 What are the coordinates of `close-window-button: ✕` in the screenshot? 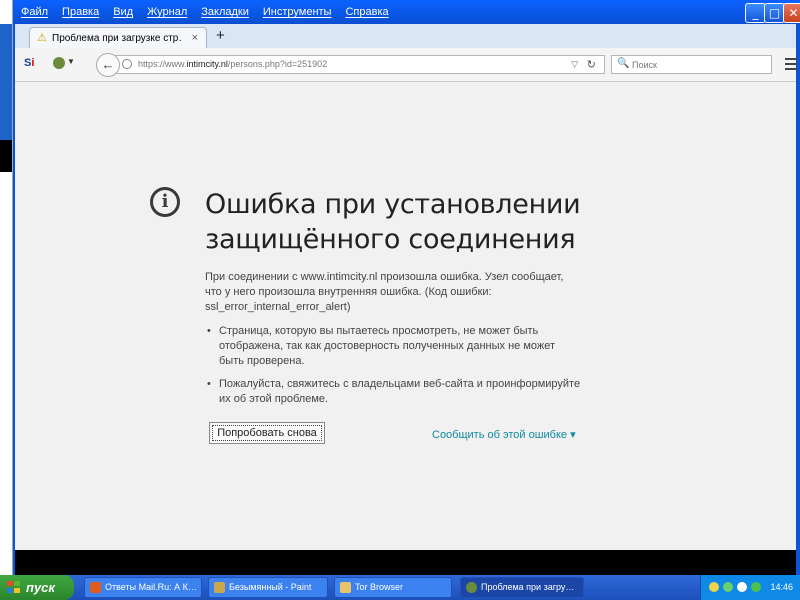 It's located at (791, 13).